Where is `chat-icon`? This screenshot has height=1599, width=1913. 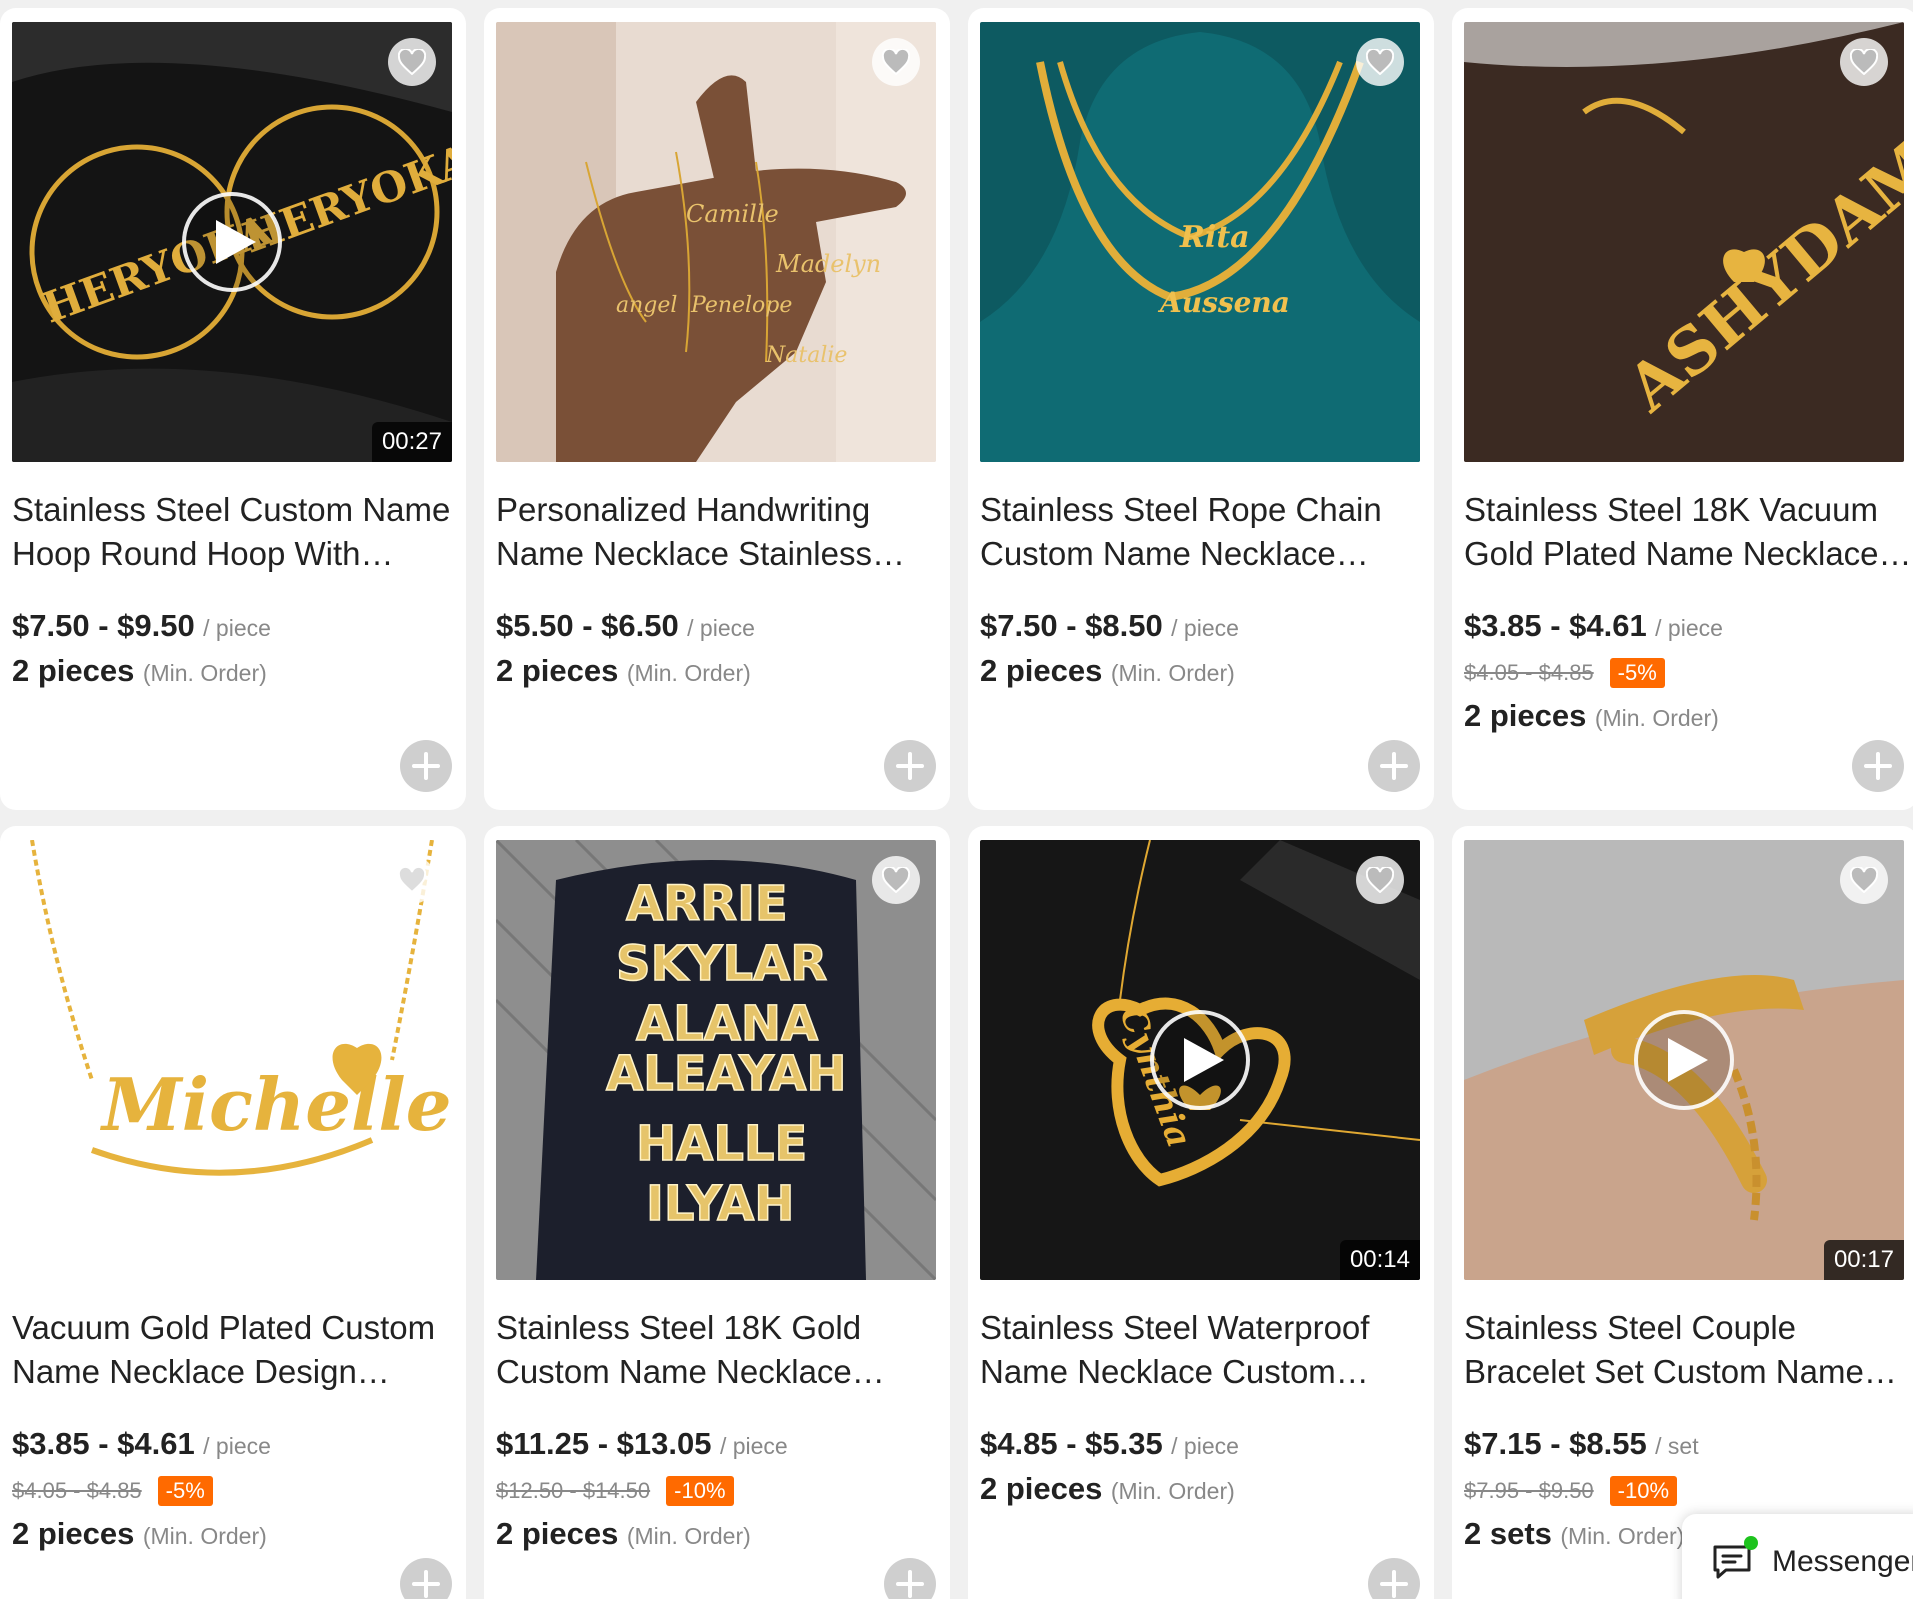
chat-icon is located at coordinates (1735, 1558).